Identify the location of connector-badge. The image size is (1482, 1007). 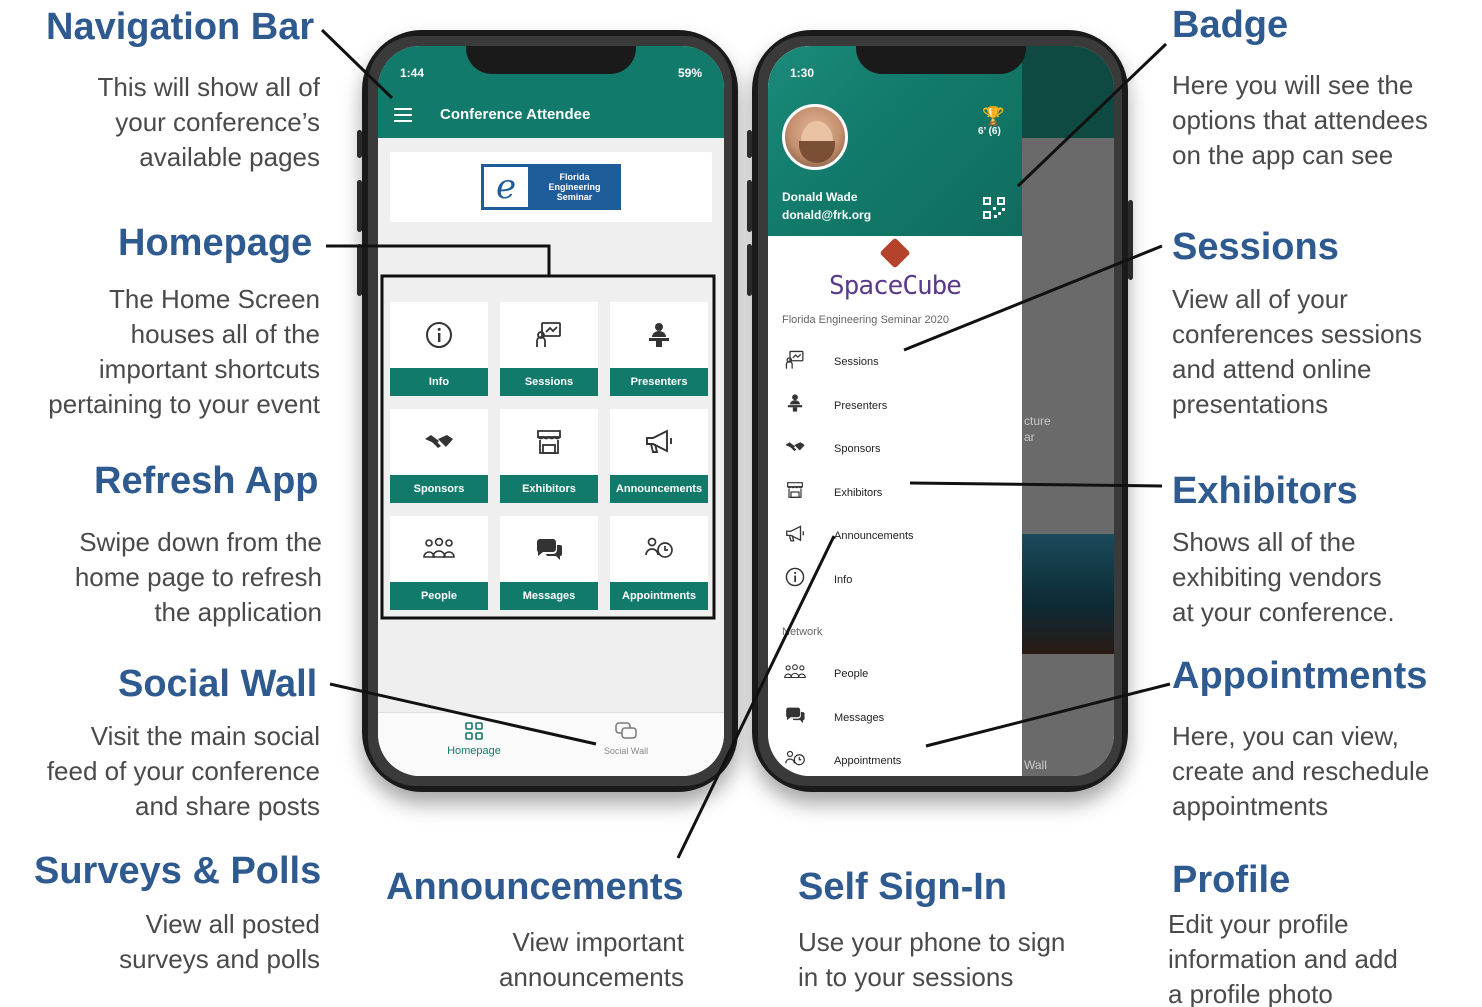
(1092, 115).